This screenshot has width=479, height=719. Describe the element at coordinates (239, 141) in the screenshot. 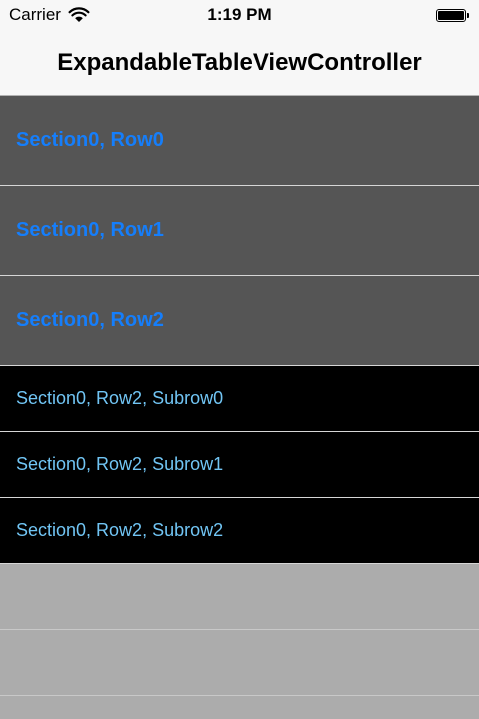

I see `table-row-section0-row0: Section0, Row0` at that location.